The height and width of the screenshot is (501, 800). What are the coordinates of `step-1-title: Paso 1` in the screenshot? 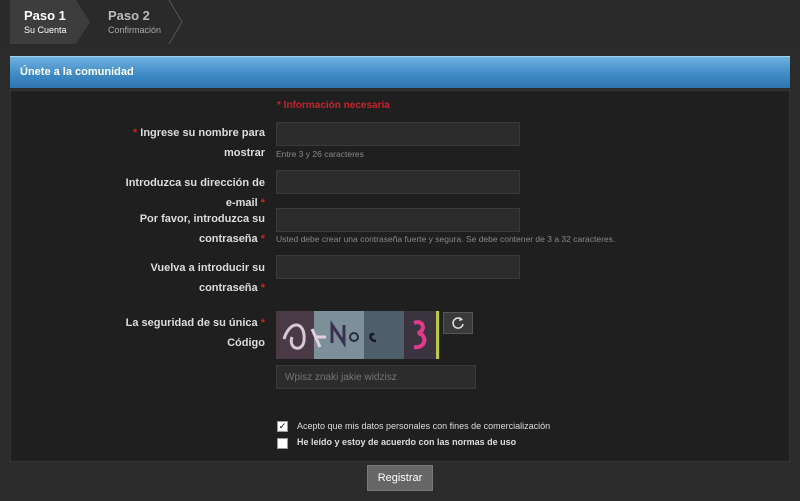 It's located at (45, 15).